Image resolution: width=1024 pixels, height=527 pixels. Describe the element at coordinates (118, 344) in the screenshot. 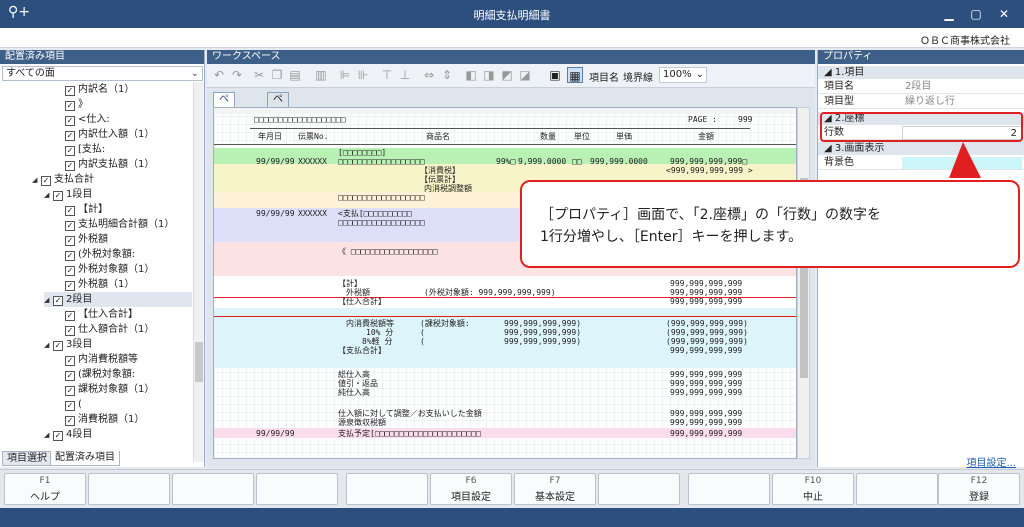

I see `tree-item: ◢ ✓ 3段目` at that location.